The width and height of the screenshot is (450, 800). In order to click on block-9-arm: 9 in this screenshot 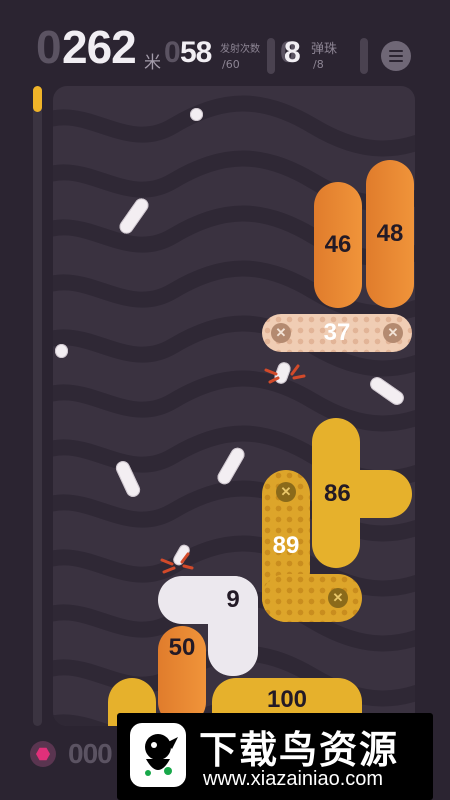, I will do `click(233, 626)`.